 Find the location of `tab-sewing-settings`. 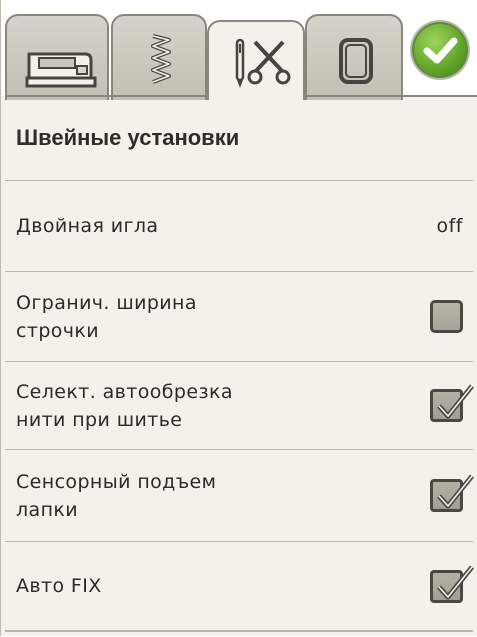

tab-sewing-settings is located at coordinates (256, 60).